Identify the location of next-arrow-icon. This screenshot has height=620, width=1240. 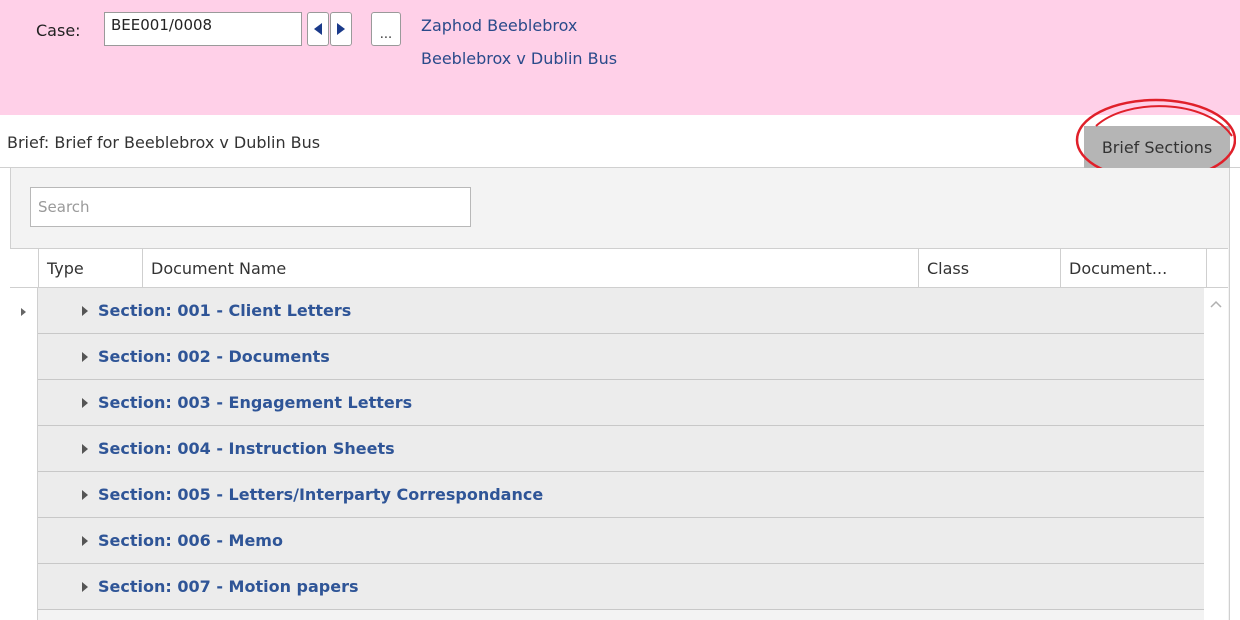
(341, 29).